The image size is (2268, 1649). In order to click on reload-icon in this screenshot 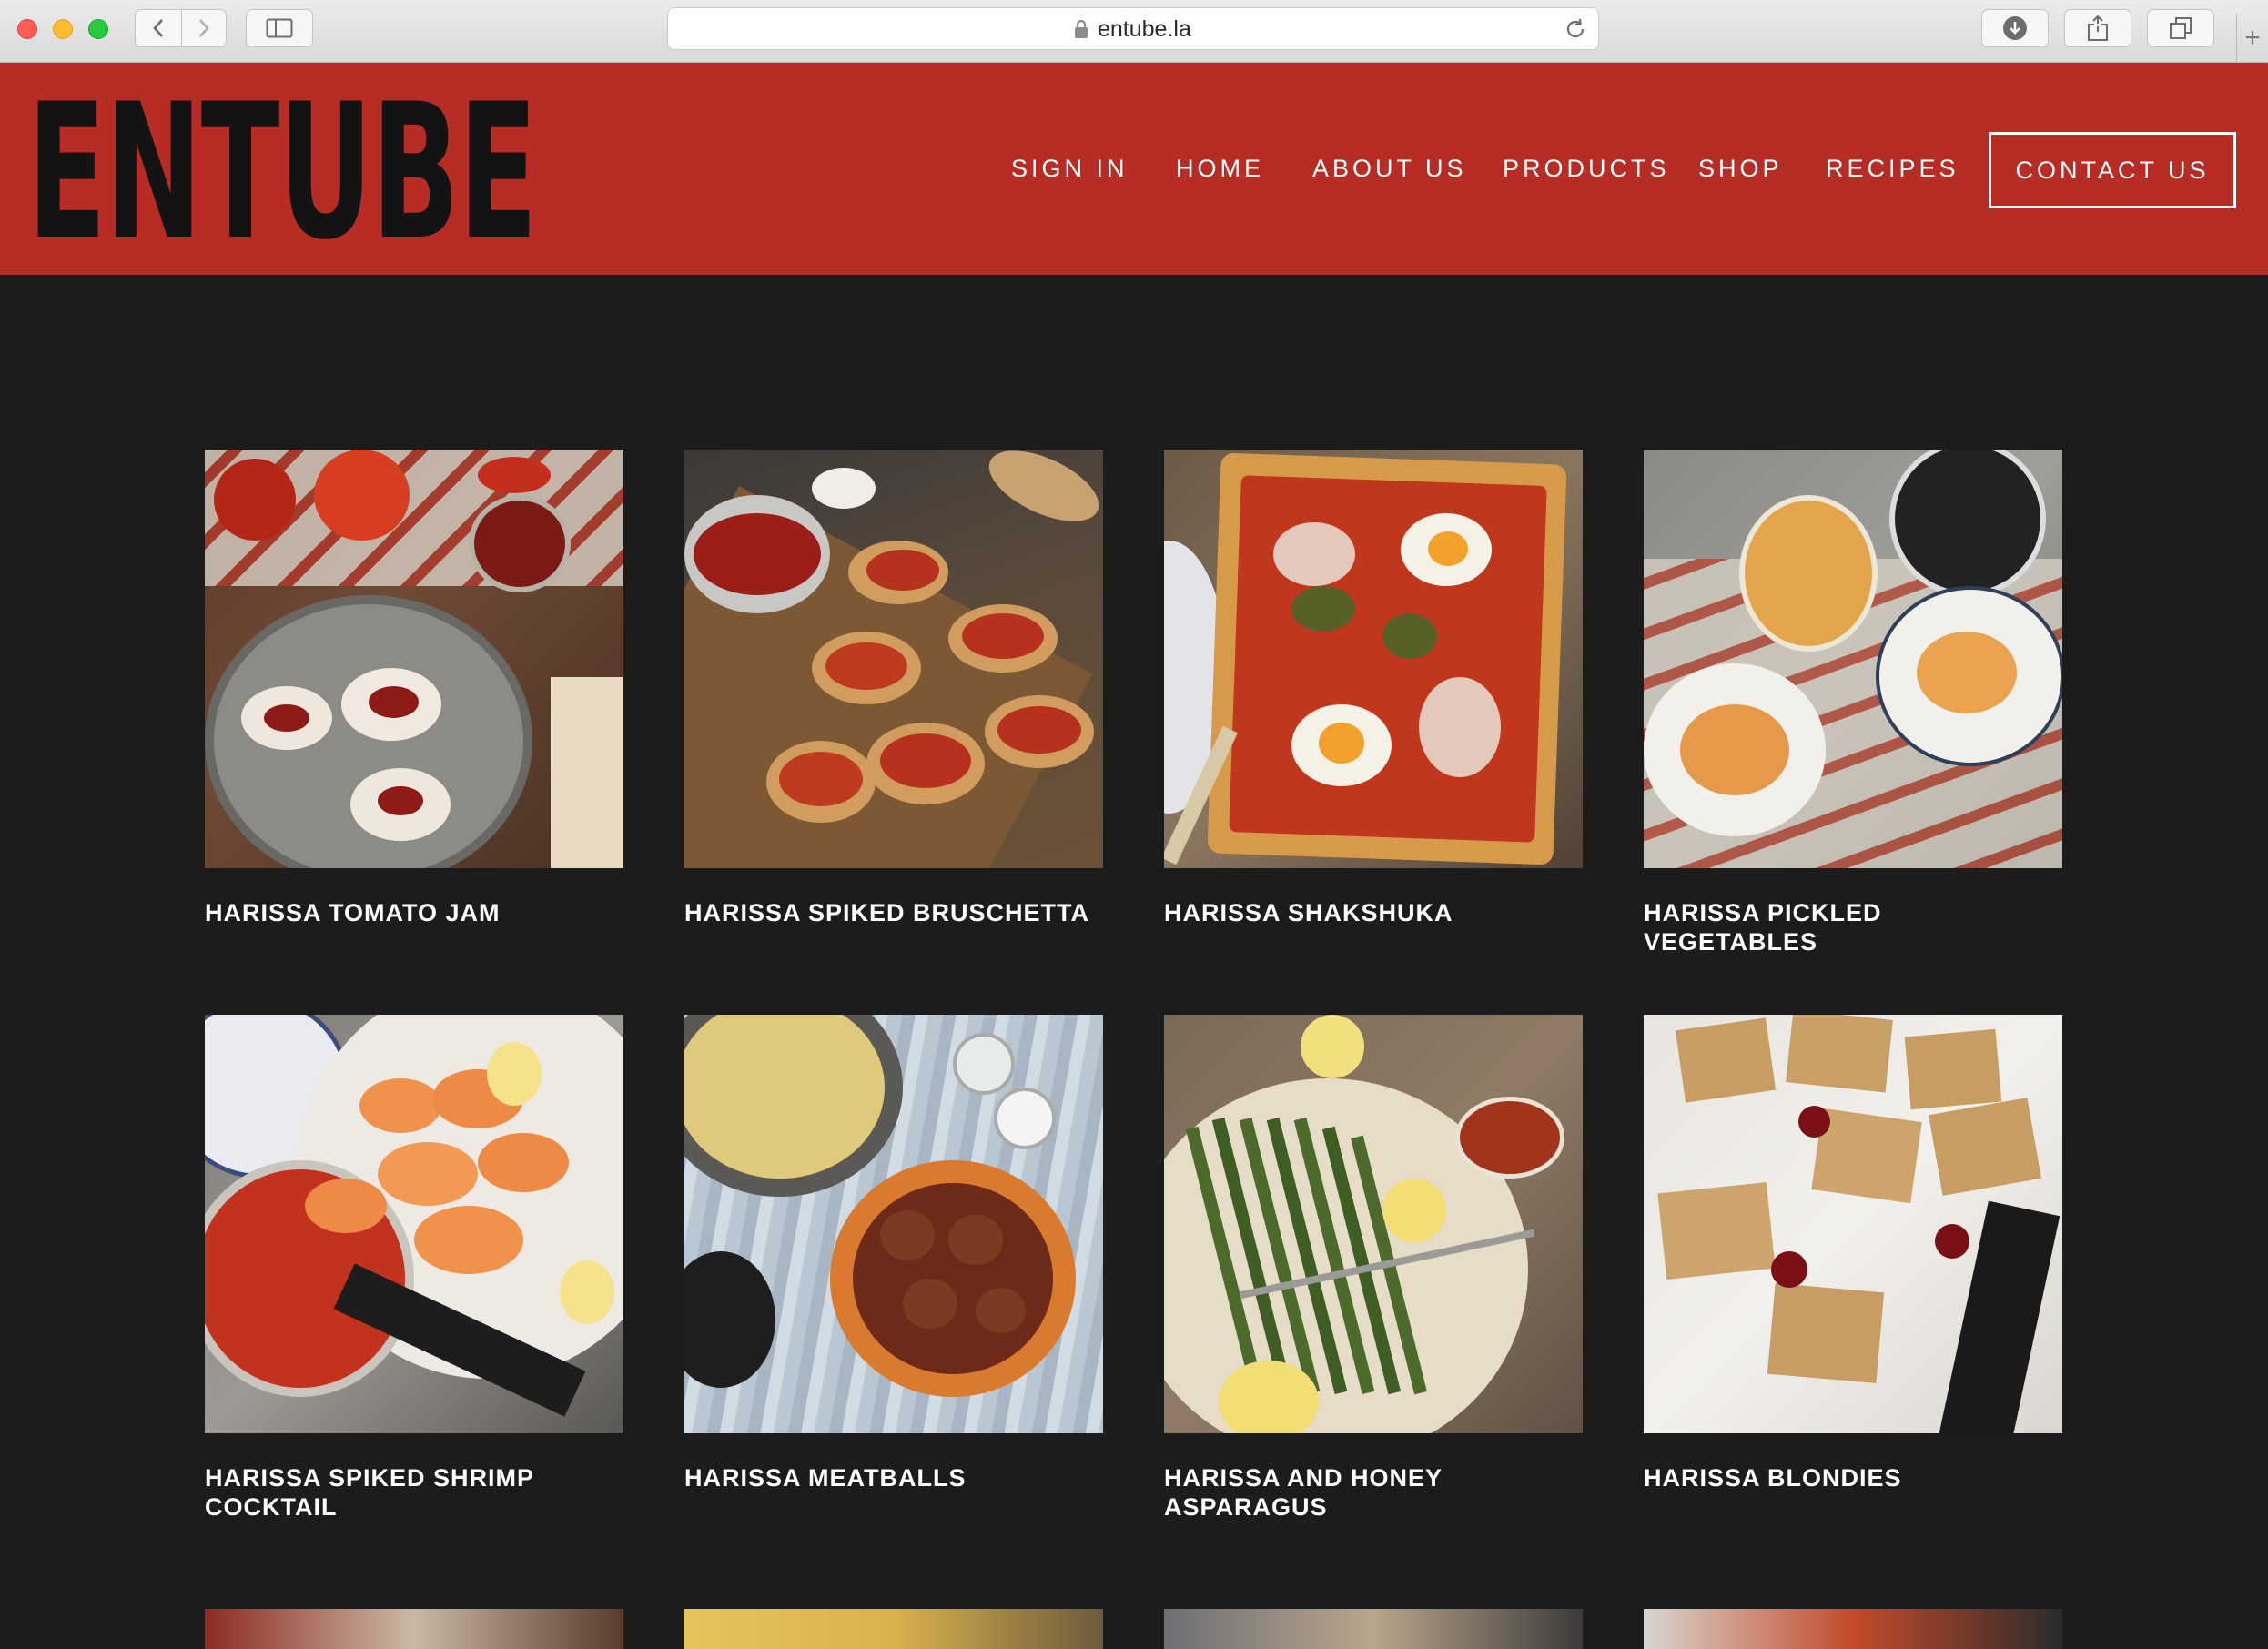, I will do `click(1575, 29)`.